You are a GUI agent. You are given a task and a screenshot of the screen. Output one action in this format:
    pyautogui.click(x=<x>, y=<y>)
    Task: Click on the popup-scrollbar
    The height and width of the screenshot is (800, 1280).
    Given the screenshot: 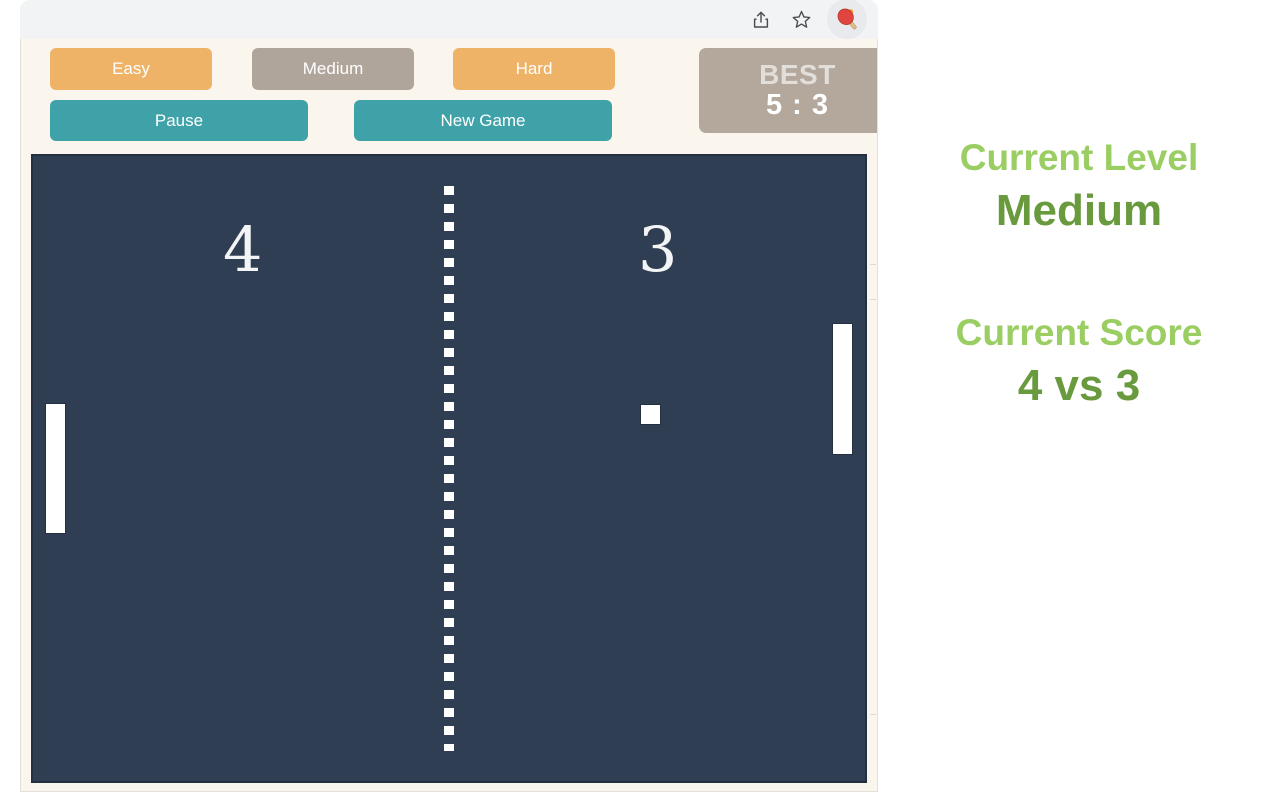 What is the action you would take?
    pyautogui.click(x=873, y=415)
    